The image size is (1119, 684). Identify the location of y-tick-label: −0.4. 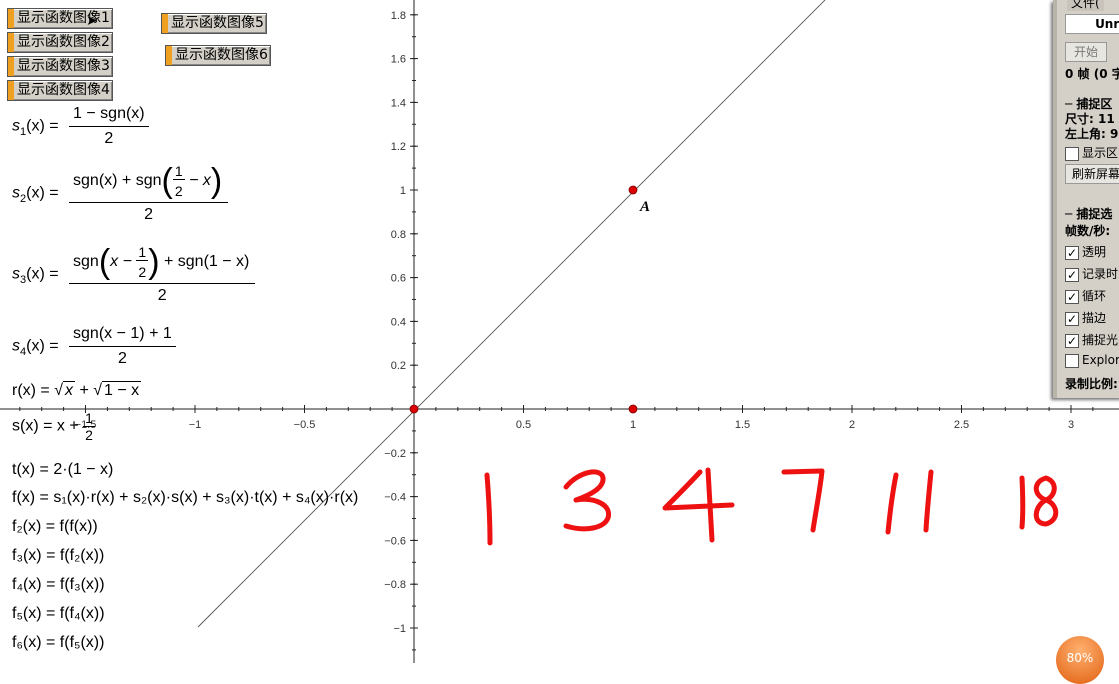
(395, 498).